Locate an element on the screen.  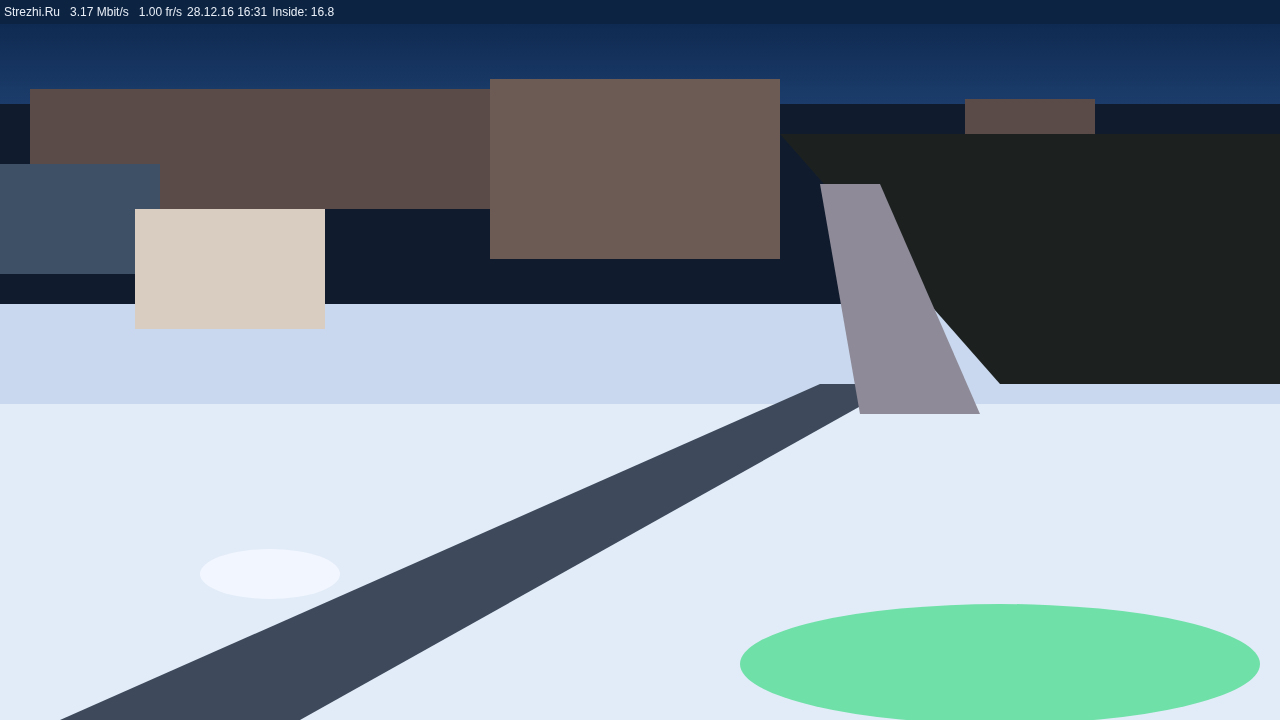
bitrate-text: 3.17 Mbit/s is located at coordinates (99, 12).